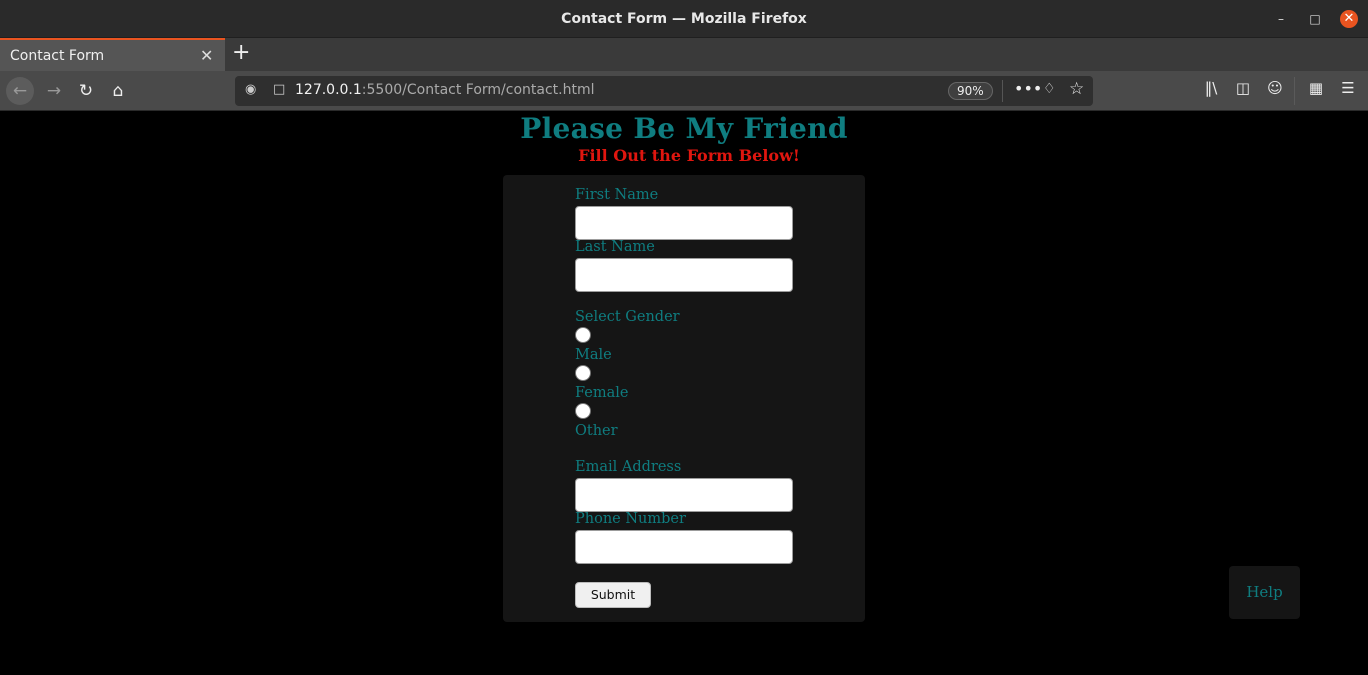 This screenshot has height=675, width=1368. What do you see at coordinates (583, 373) in the screenshot?
I see `gender-radio-female` at bounding box center [583, 373].